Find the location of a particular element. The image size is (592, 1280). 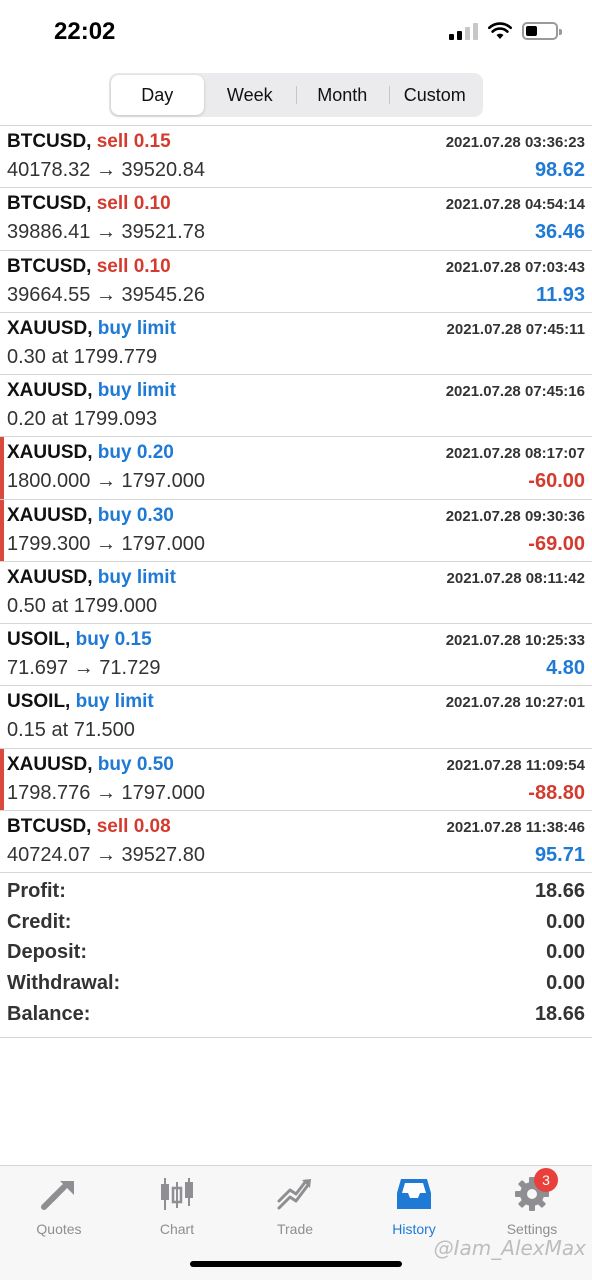

summary-label: Profit: is located at coordinates (36, 891).